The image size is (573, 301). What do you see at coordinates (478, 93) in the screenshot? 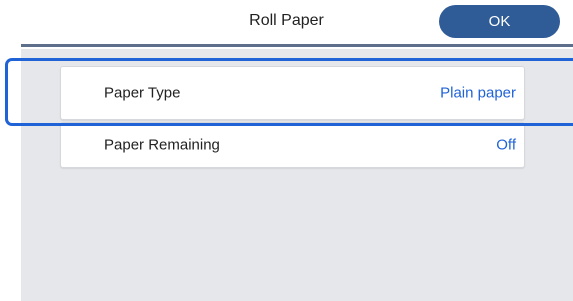
I see `setting-value: Plain paper` at bounding box center [478, 93].